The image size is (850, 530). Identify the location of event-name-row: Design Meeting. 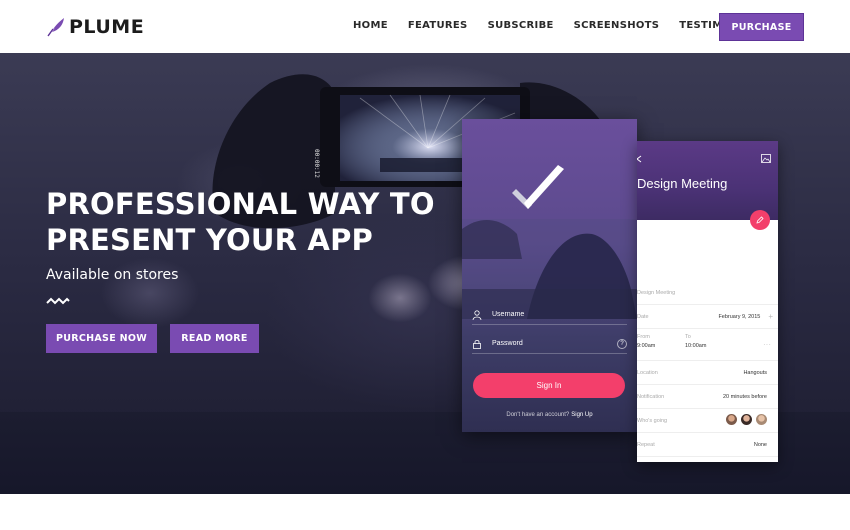
(707, 293).